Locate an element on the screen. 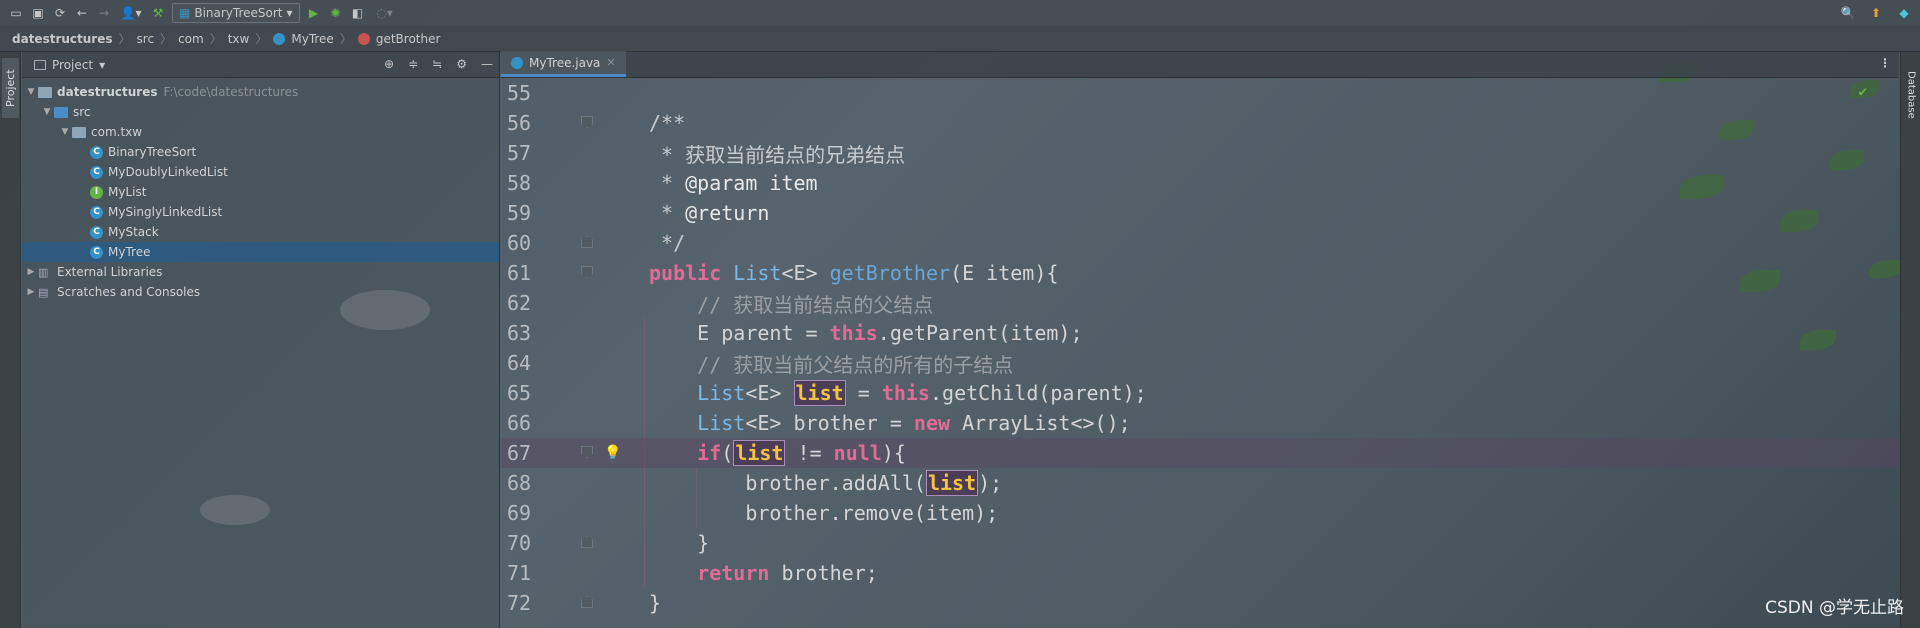 This screenshot has width=1920, height=628. tree-item-external-libraries: ▶ ▥ External Libraries is located at coordinates (260, 272).